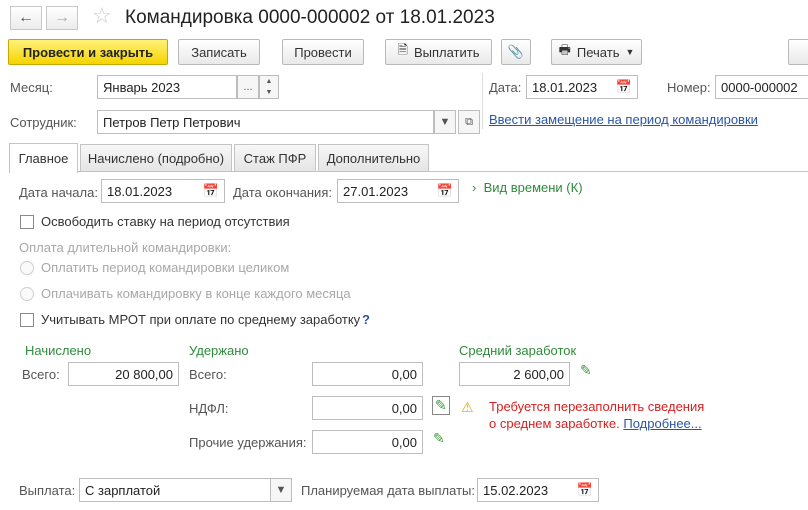  What do you see at coordinates (798, 52) in the screenshot?
I see `more-button` at bounding box center [798, 52].